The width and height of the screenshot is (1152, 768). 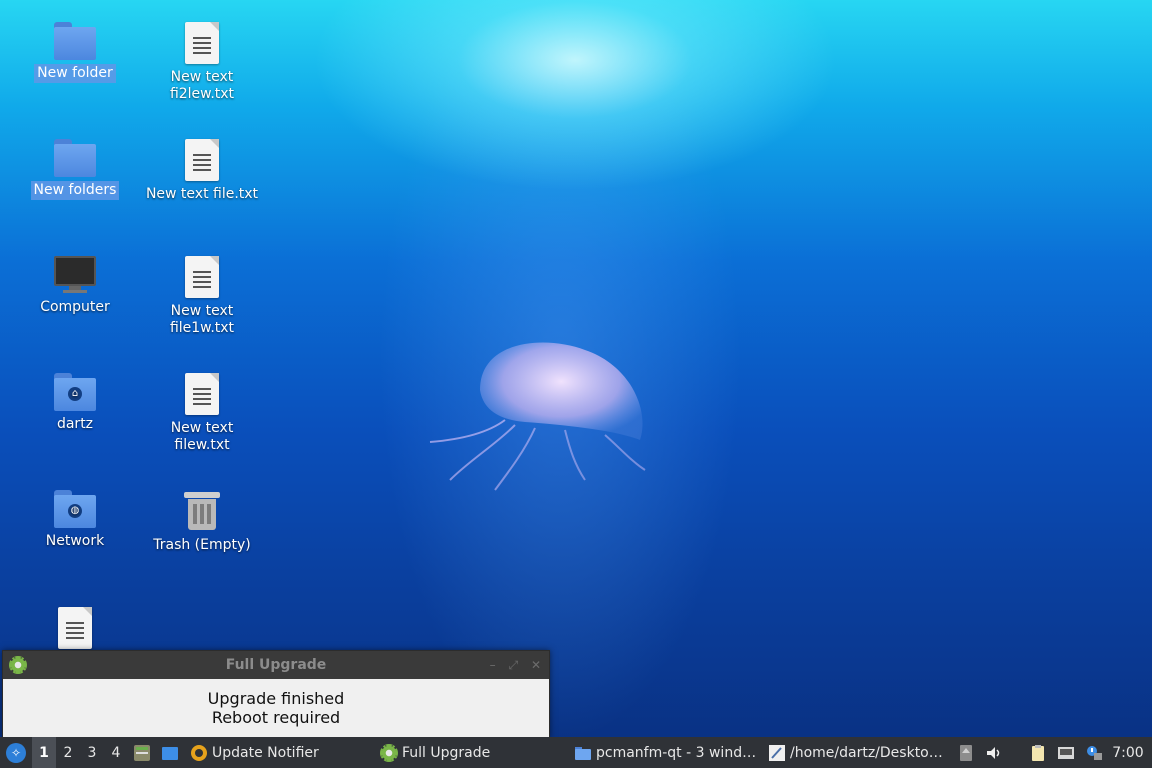 I want to click on desktop-icon-label: New text file1w.txt, so click(x=202, y=319).